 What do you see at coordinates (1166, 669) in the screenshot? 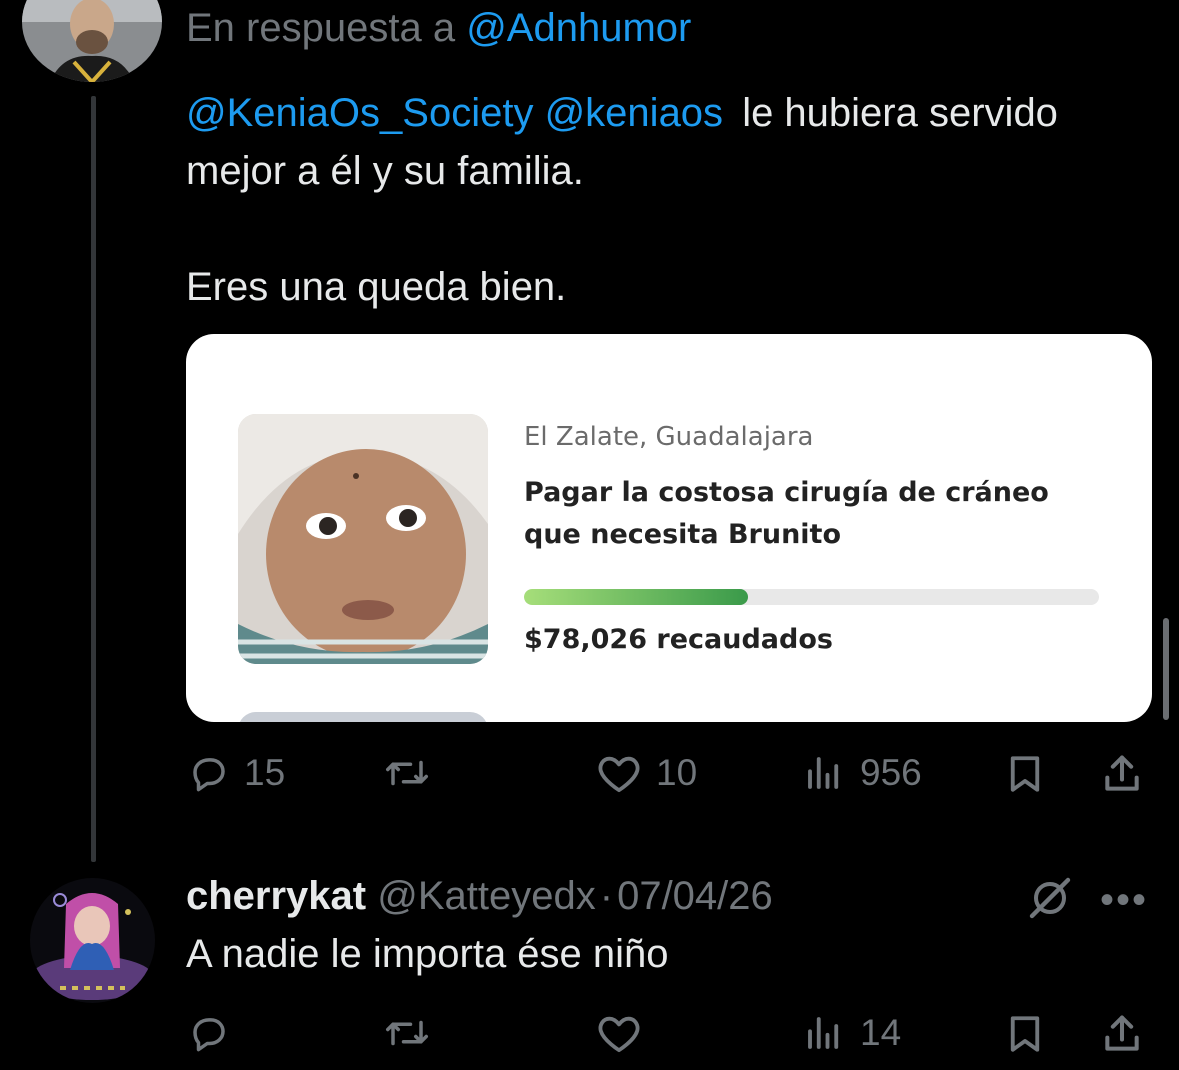
I see `scrollbar` at bounding box center [1166, 669].